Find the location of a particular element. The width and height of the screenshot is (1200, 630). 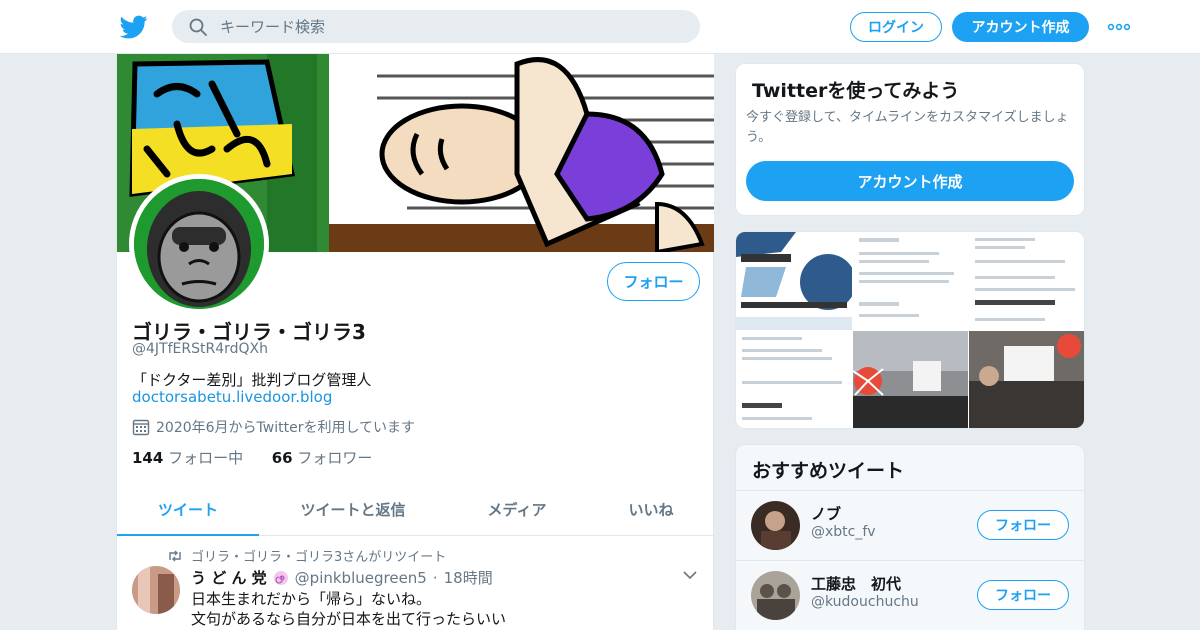

signup-button: アカウント作成 is located at coordinates (1020, 27).